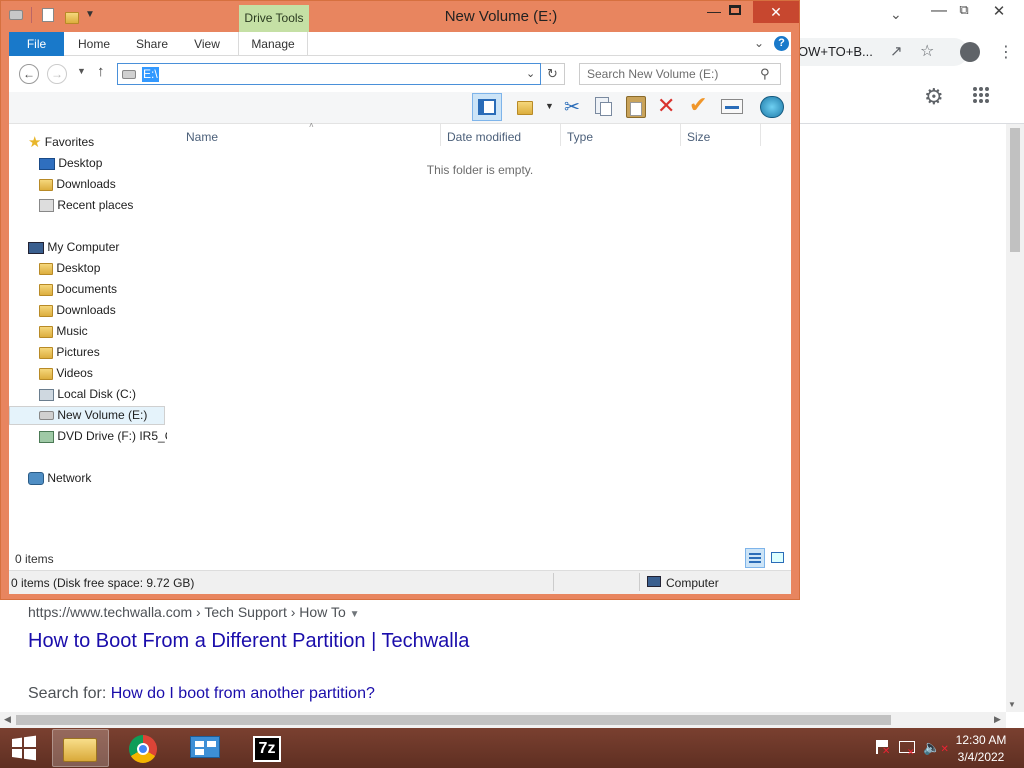  Describe the element at coordinates (66, 373) in the screenshot. I see `nav-videos: Videos` at that location.